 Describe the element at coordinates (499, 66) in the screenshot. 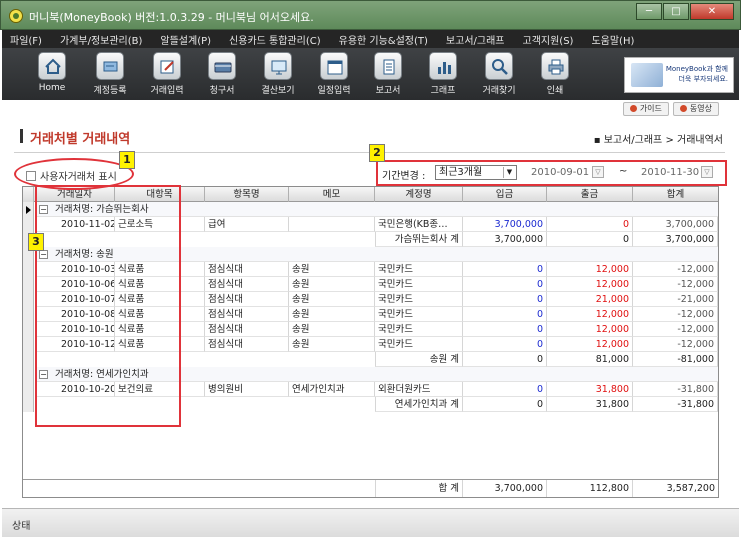

I see `search-icon` at that location.